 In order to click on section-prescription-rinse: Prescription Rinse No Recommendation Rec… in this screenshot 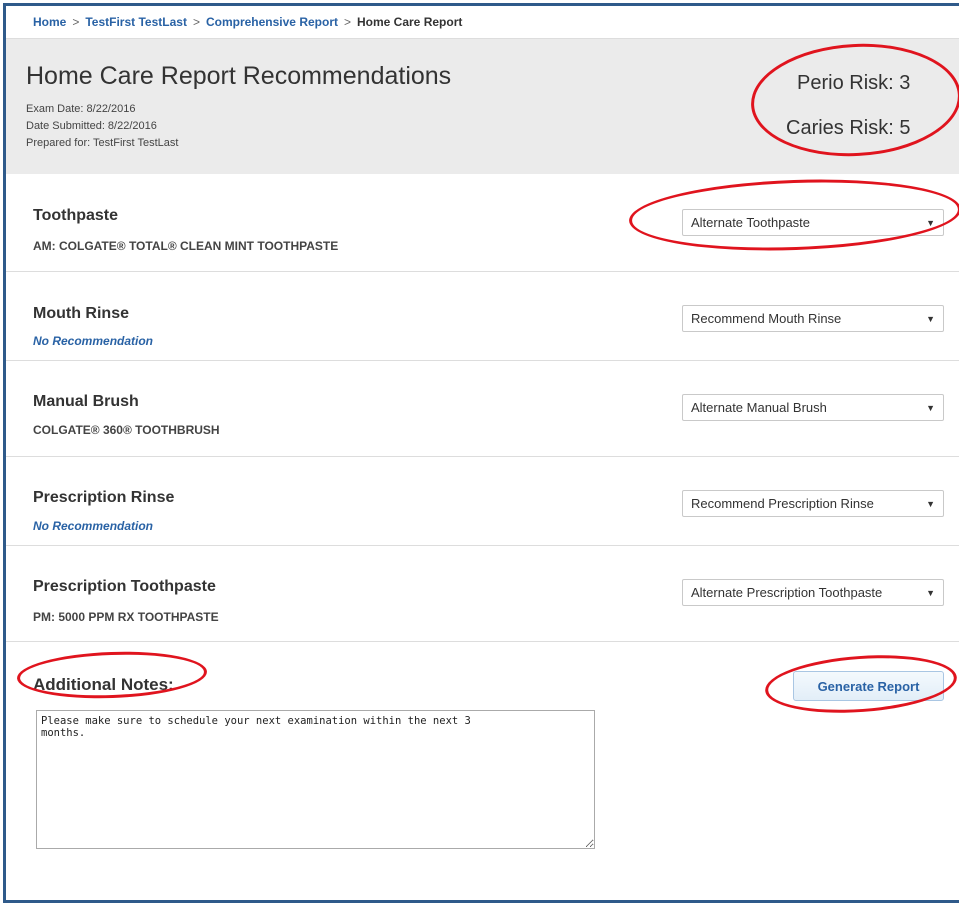, I will do `click(482, 501)`.